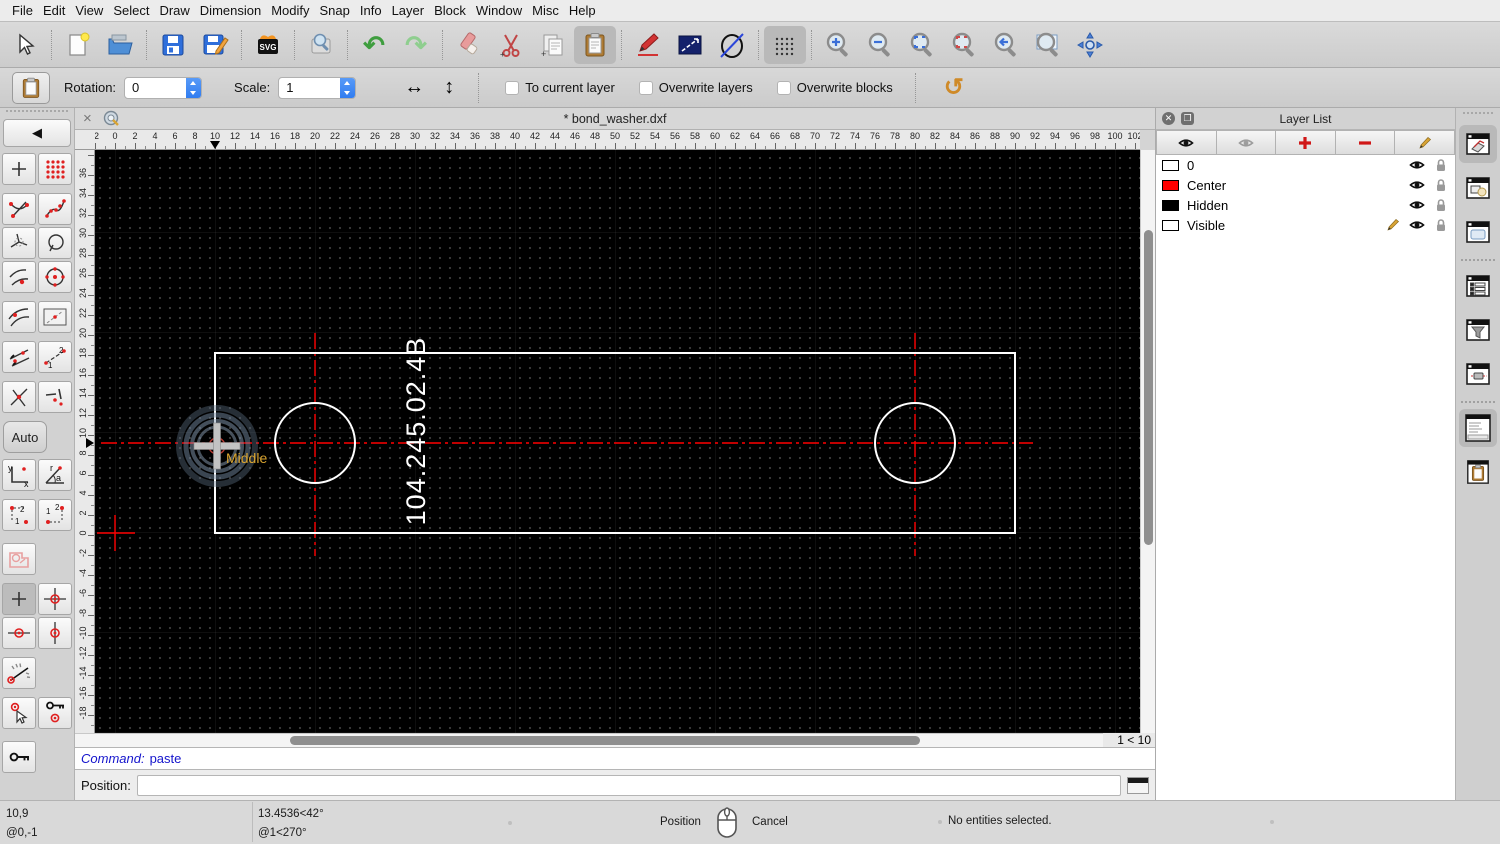 The width and height of the screenshot is (1500, 844). Describe the element at coordinates (55, 317) in the screenshot. I see `snap-reference-button` at that location.